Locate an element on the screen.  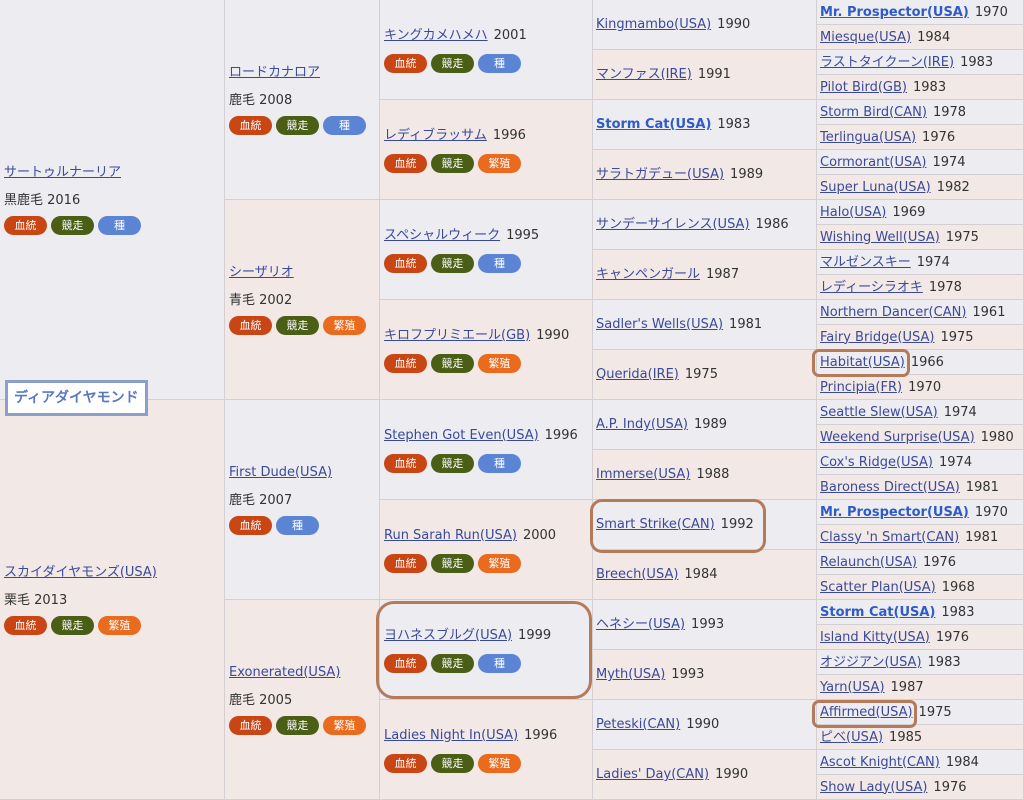
gen5-link: Baroness Direct(USA) is located at coordinates (890, 487).